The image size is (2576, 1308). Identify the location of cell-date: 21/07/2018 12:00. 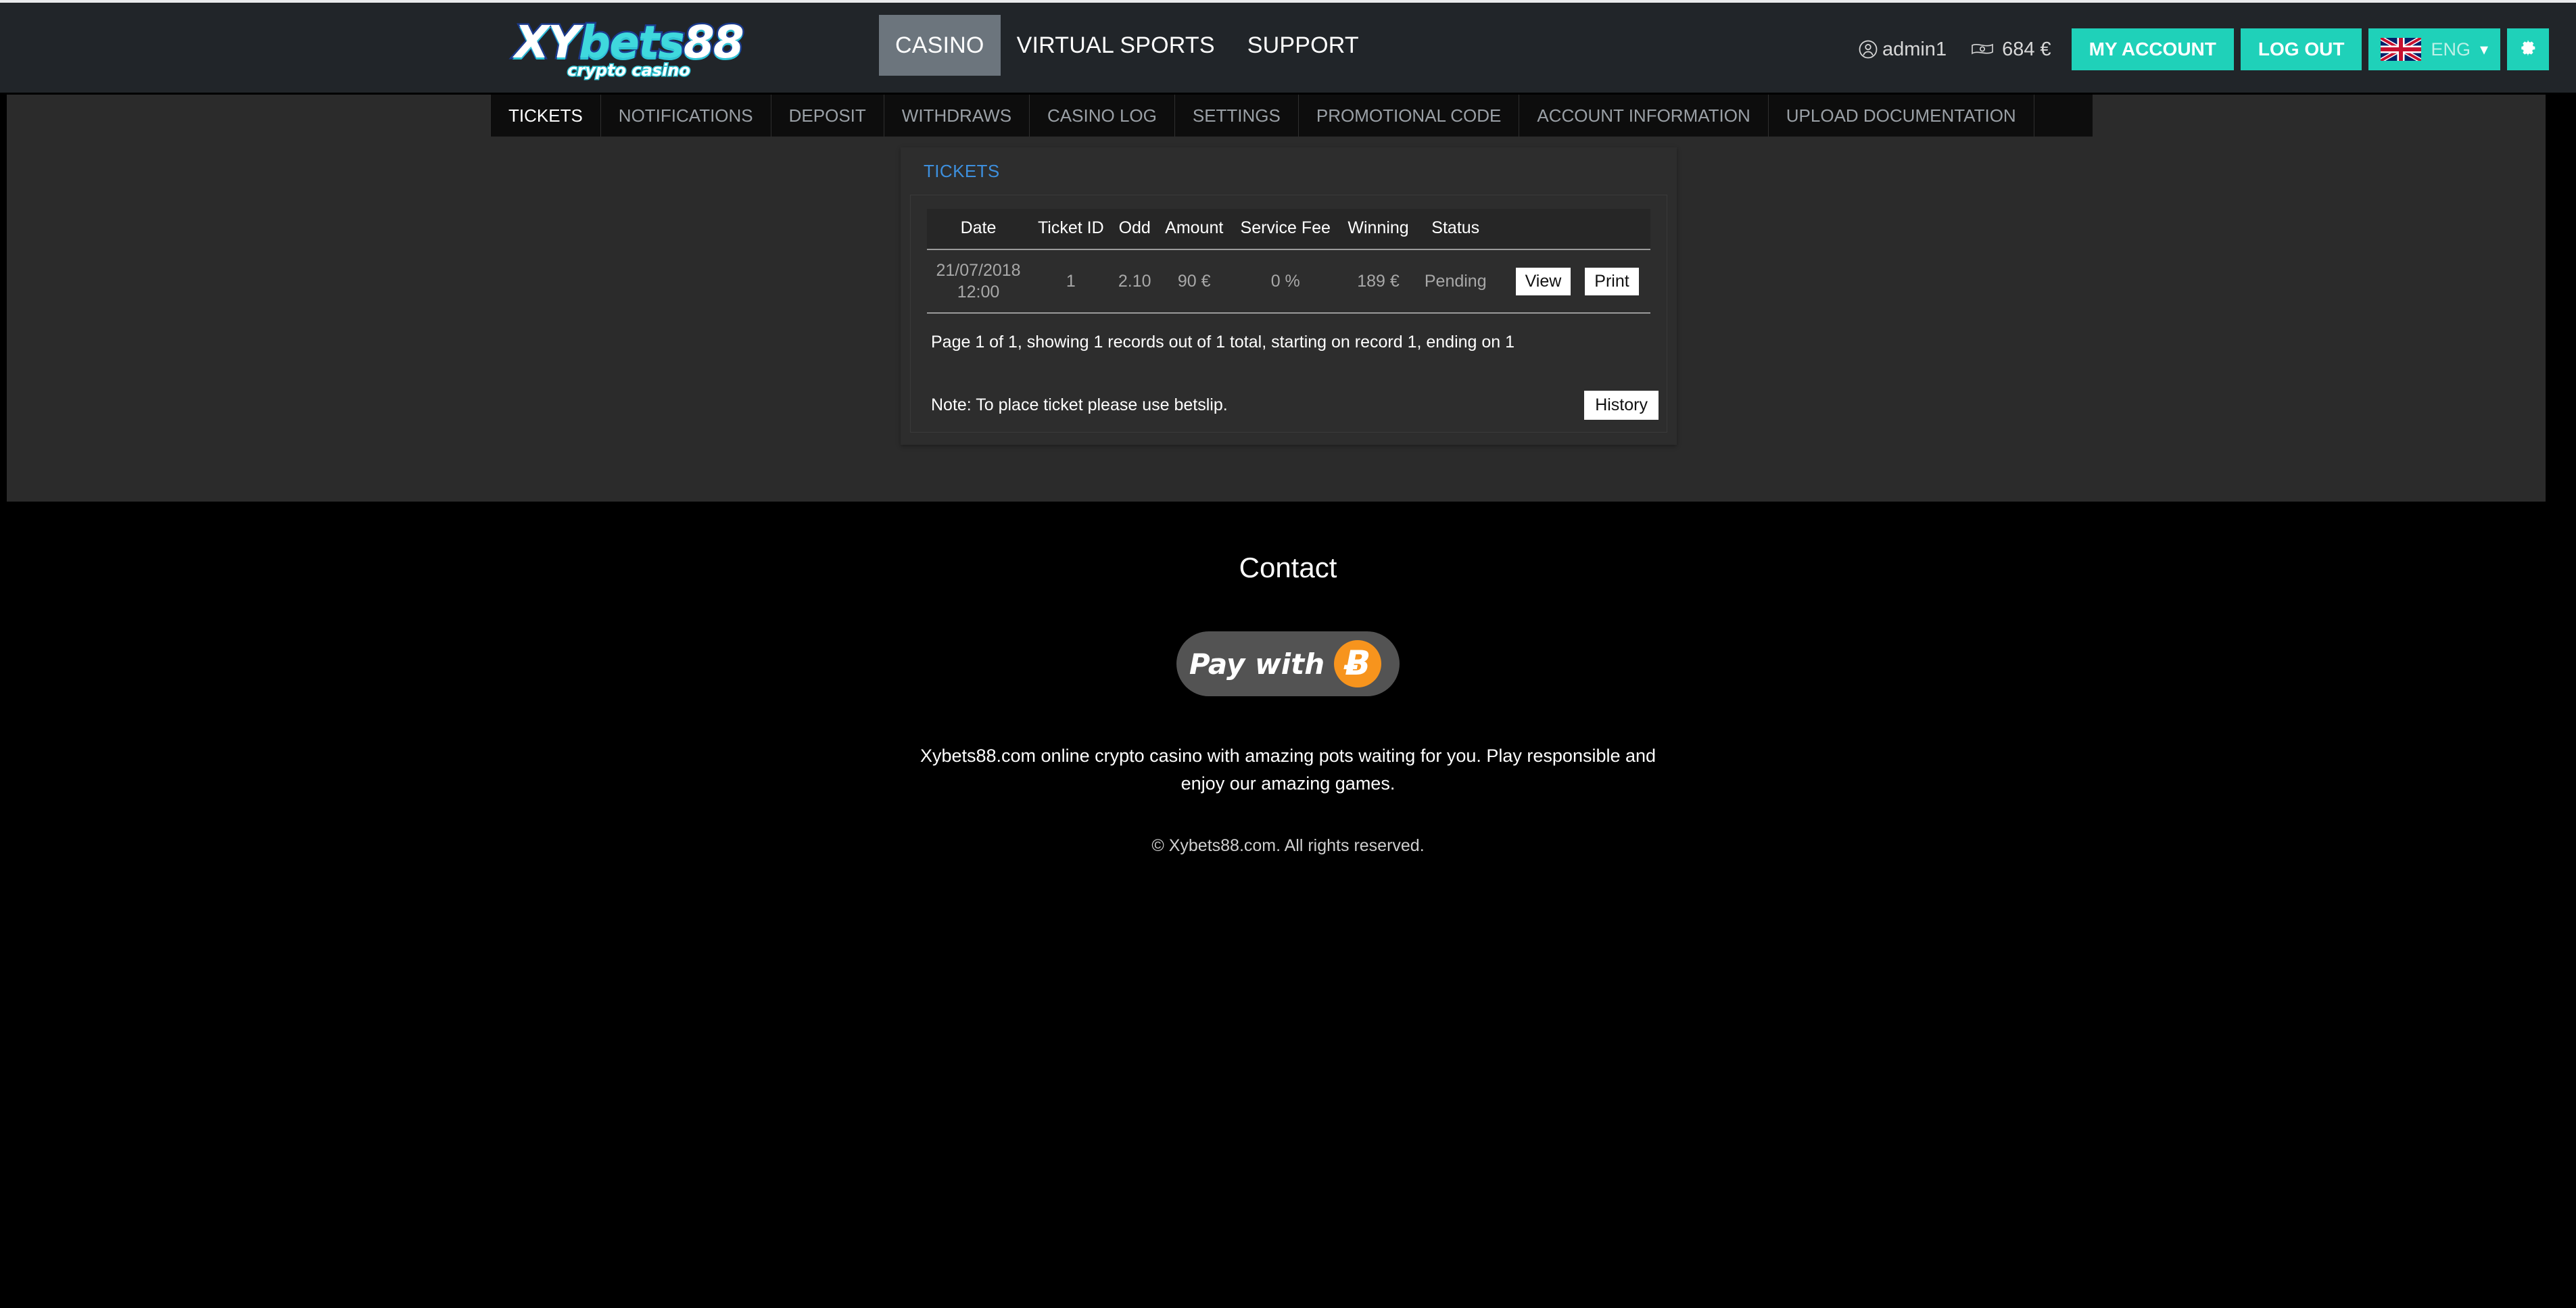
(978, 281).